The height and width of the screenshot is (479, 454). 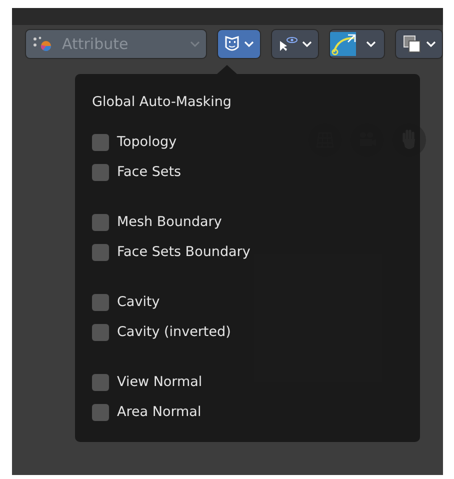 I want to click on checkbox-option: Topology, so click(x=134, y=142).